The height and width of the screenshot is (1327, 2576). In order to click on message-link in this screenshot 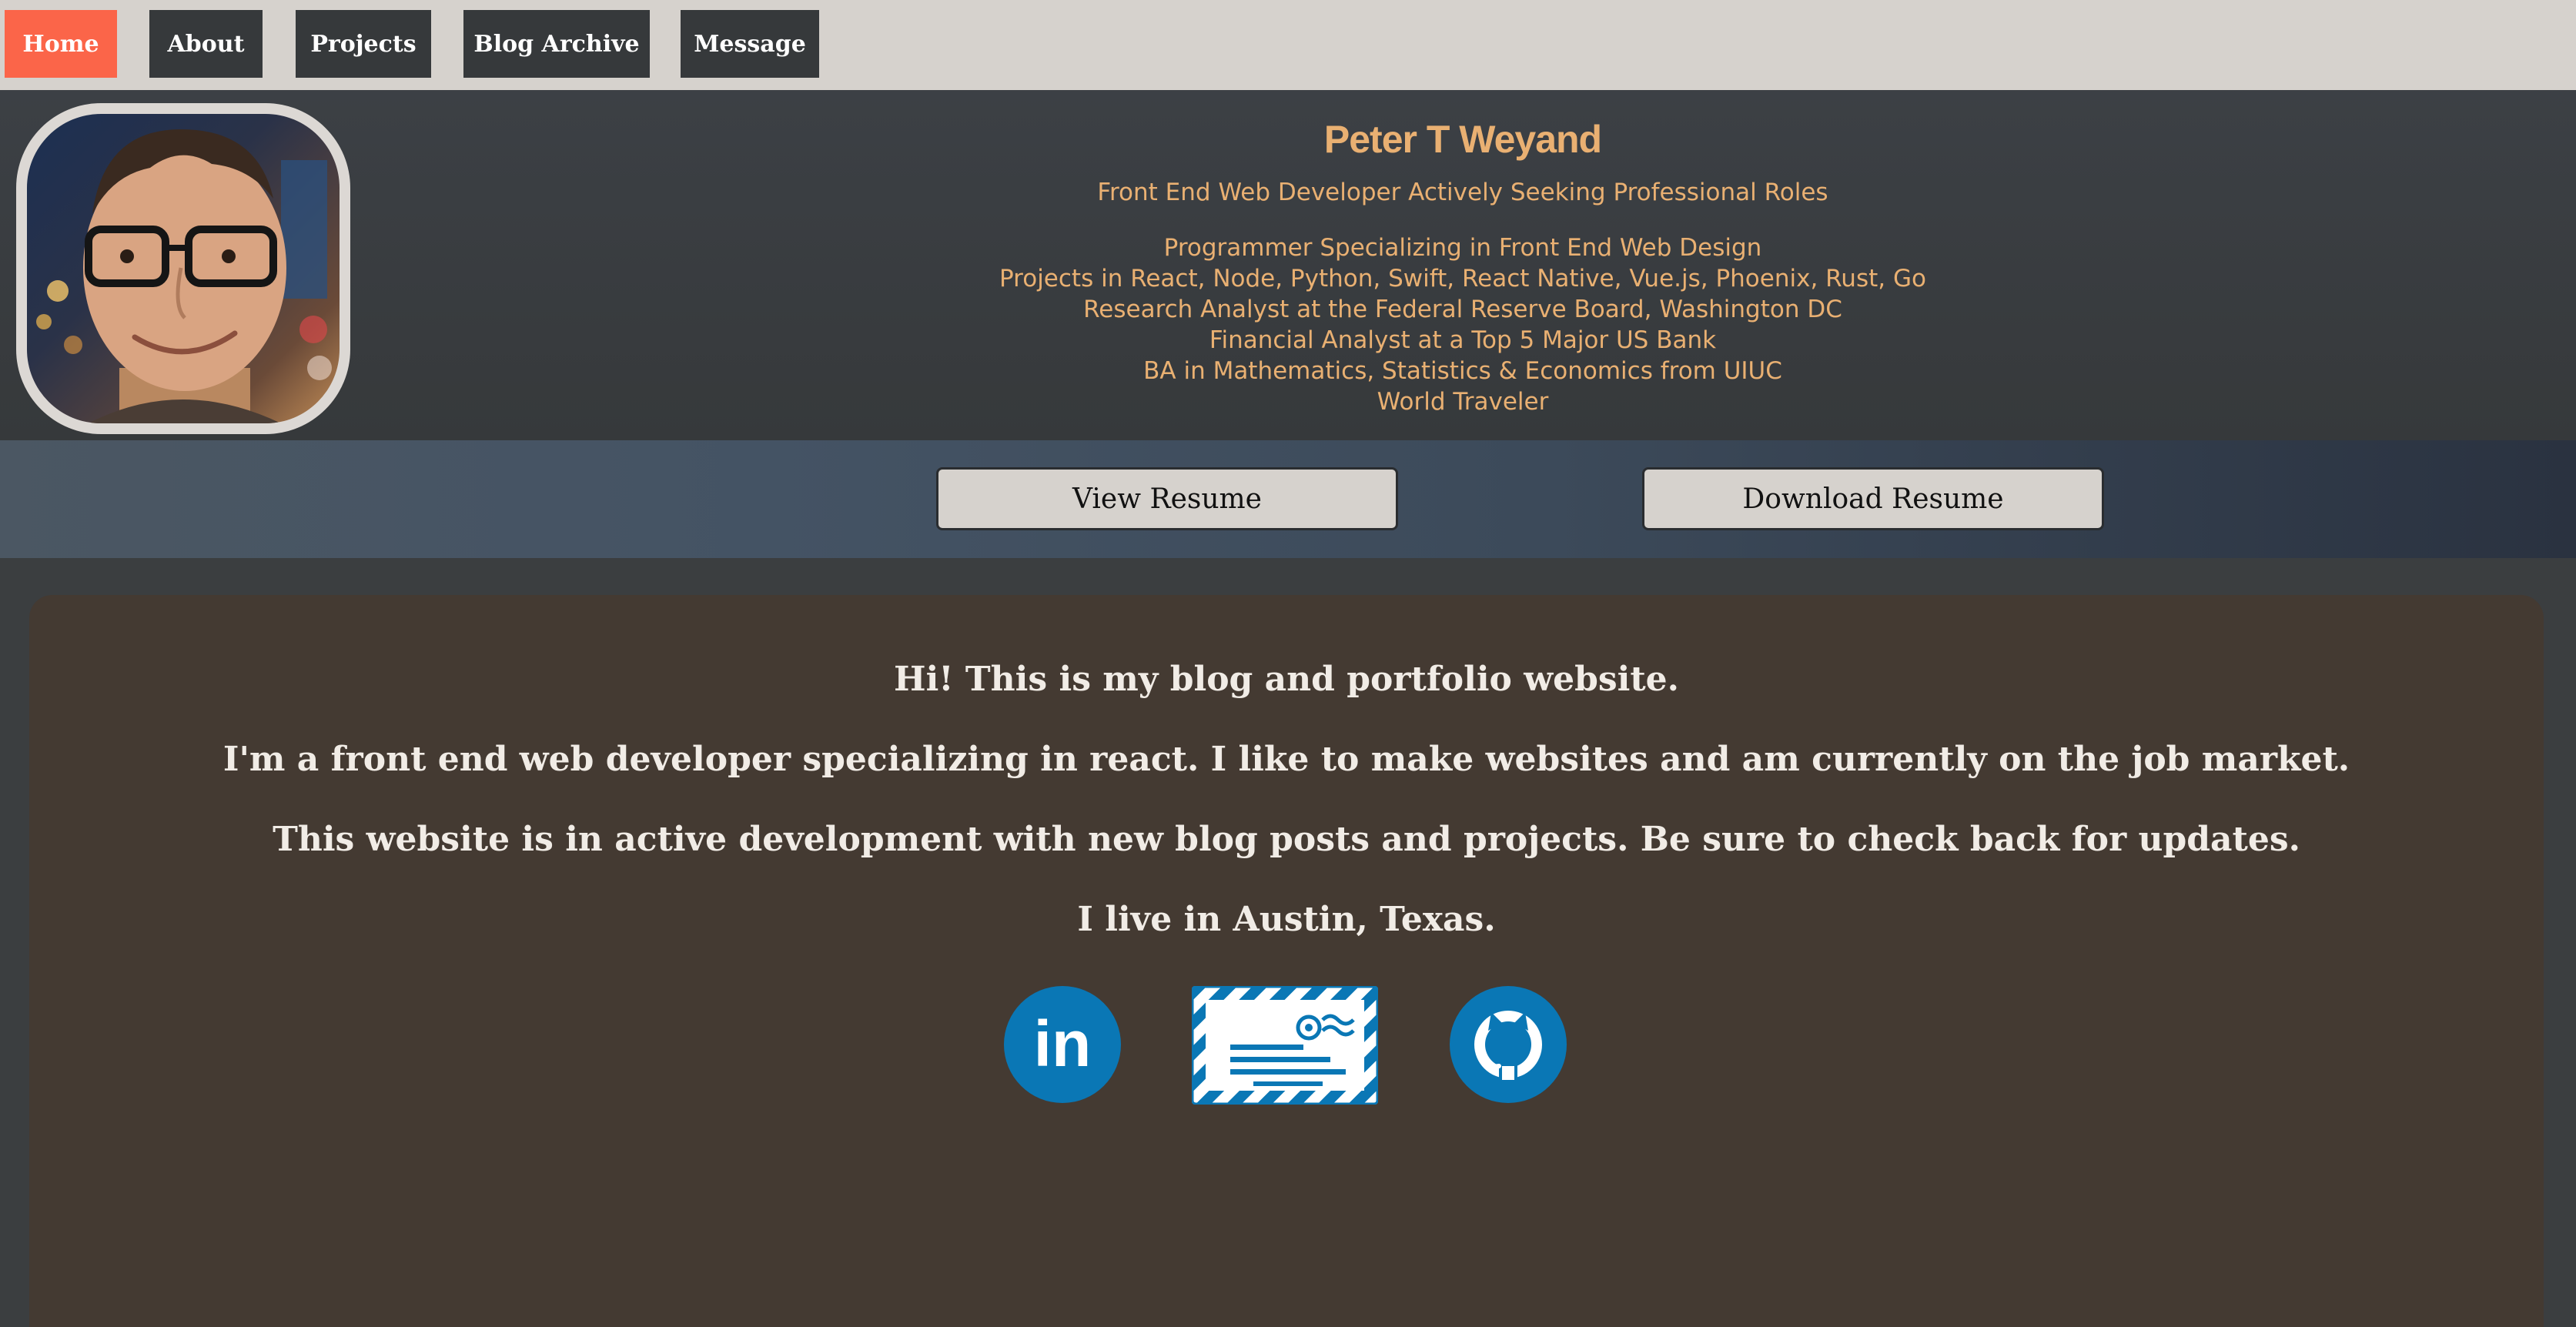, I will do `click(1285, 1045)`.